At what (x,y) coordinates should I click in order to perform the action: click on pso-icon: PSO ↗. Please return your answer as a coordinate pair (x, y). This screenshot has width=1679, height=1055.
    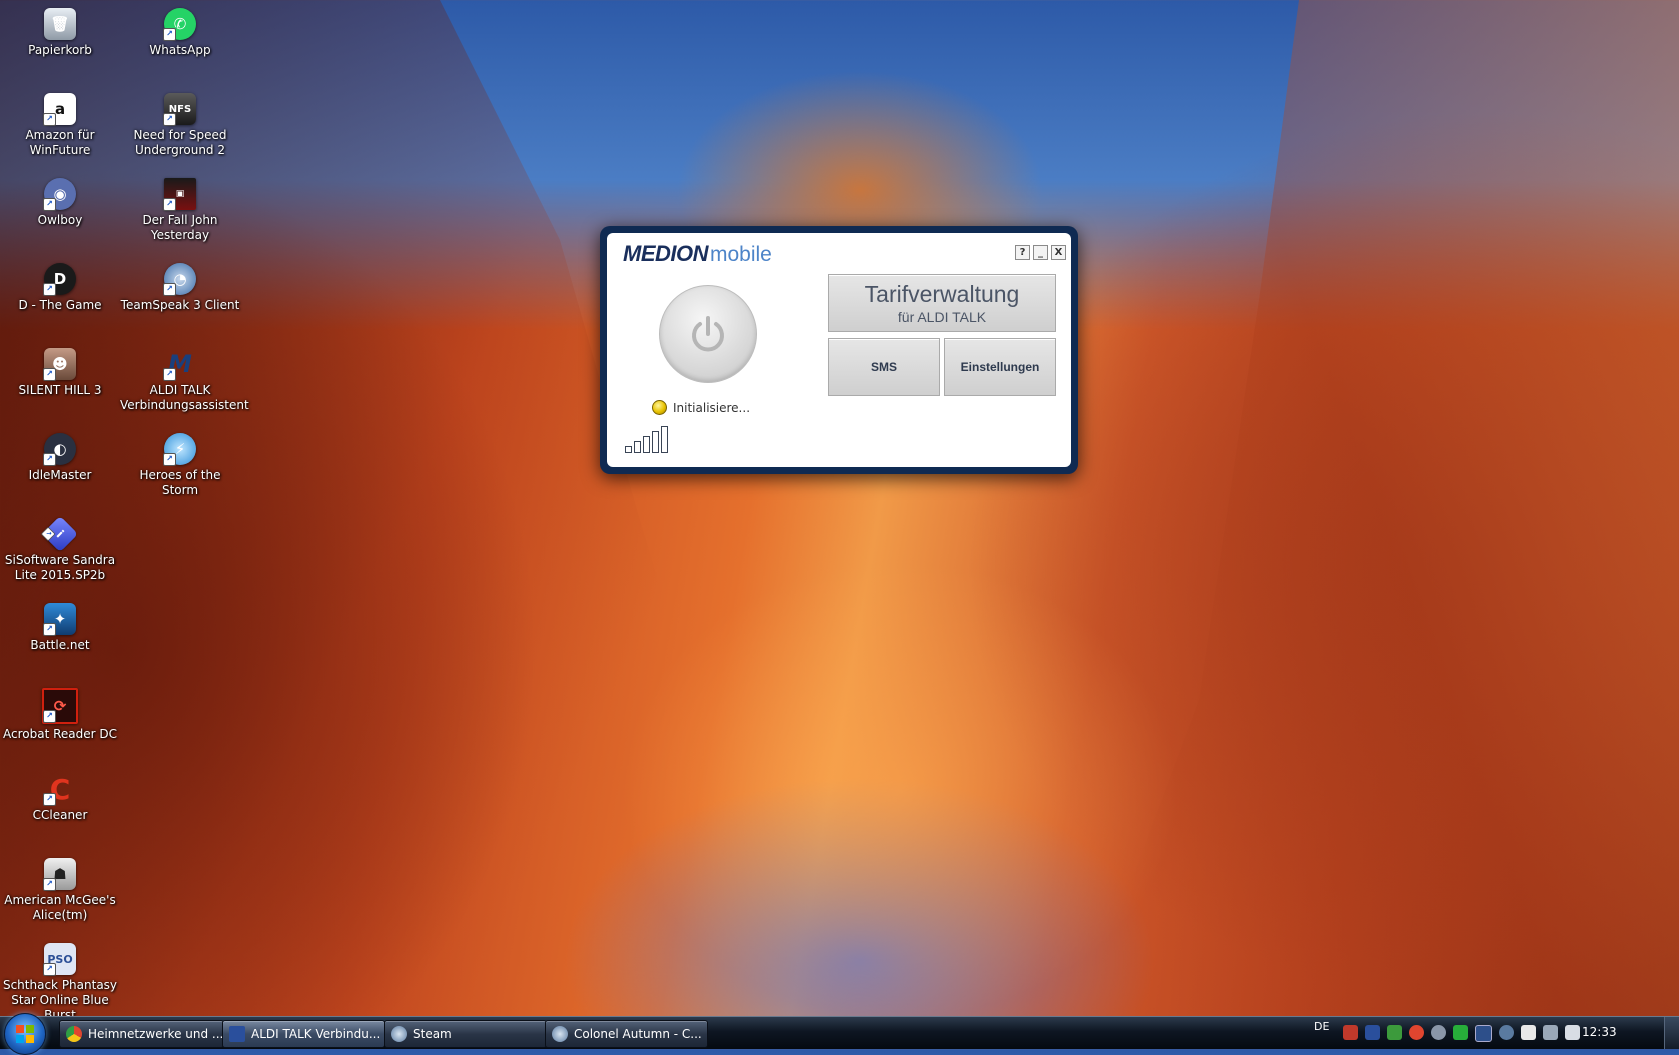
    Looking at the image, I should click on (59, 959).